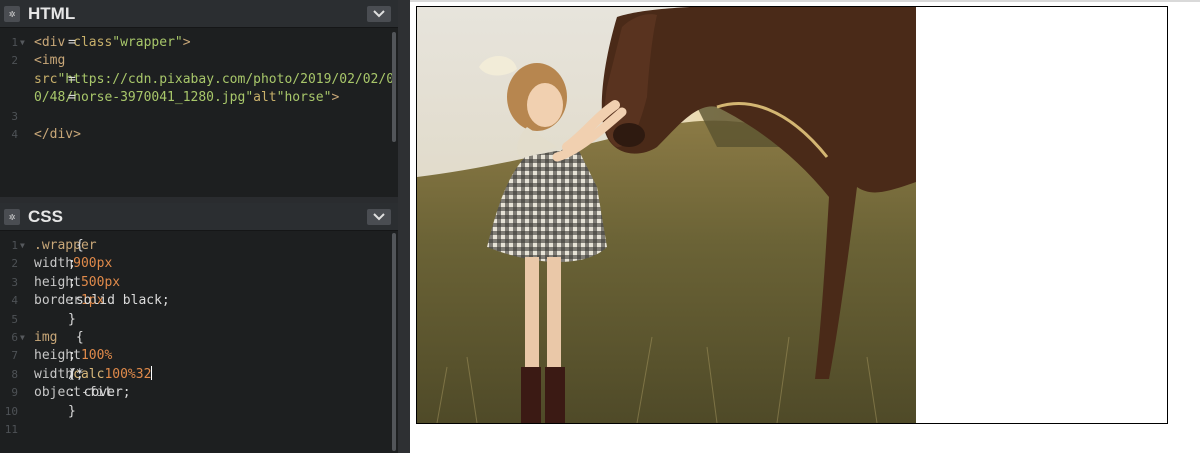 Image resolution: width=1200 pixels, height=453 pixels. I want to click on code-line: 2 width: 900px;, so click(195, 264).